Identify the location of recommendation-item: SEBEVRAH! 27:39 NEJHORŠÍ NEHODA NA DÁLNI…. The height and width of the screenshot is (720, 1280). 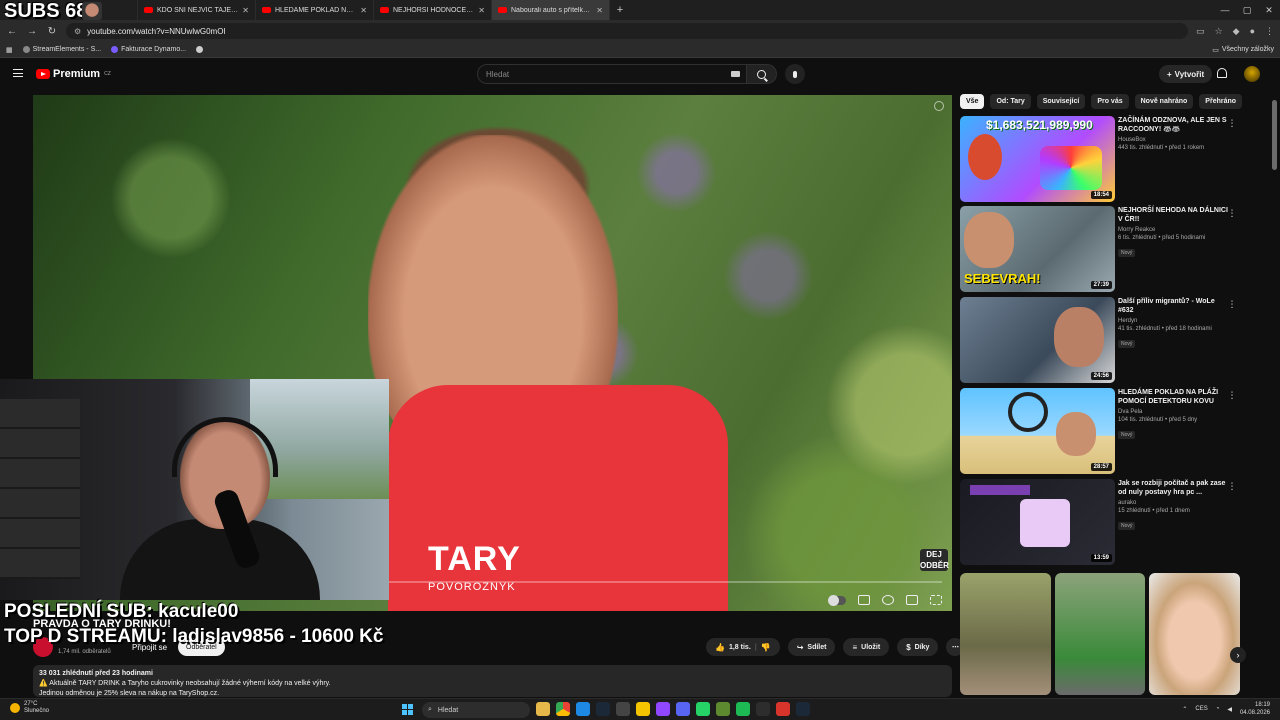
(1105, 249).